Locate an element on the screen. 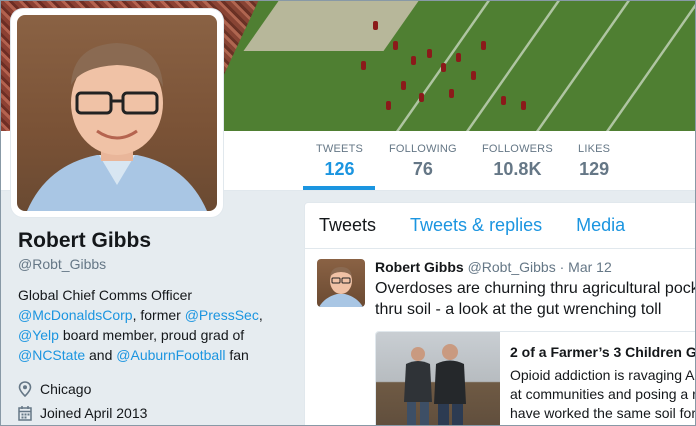 The width and height of the screenshot is (696, 426). bio-text-former: , former is located at coordinates (158, 315).